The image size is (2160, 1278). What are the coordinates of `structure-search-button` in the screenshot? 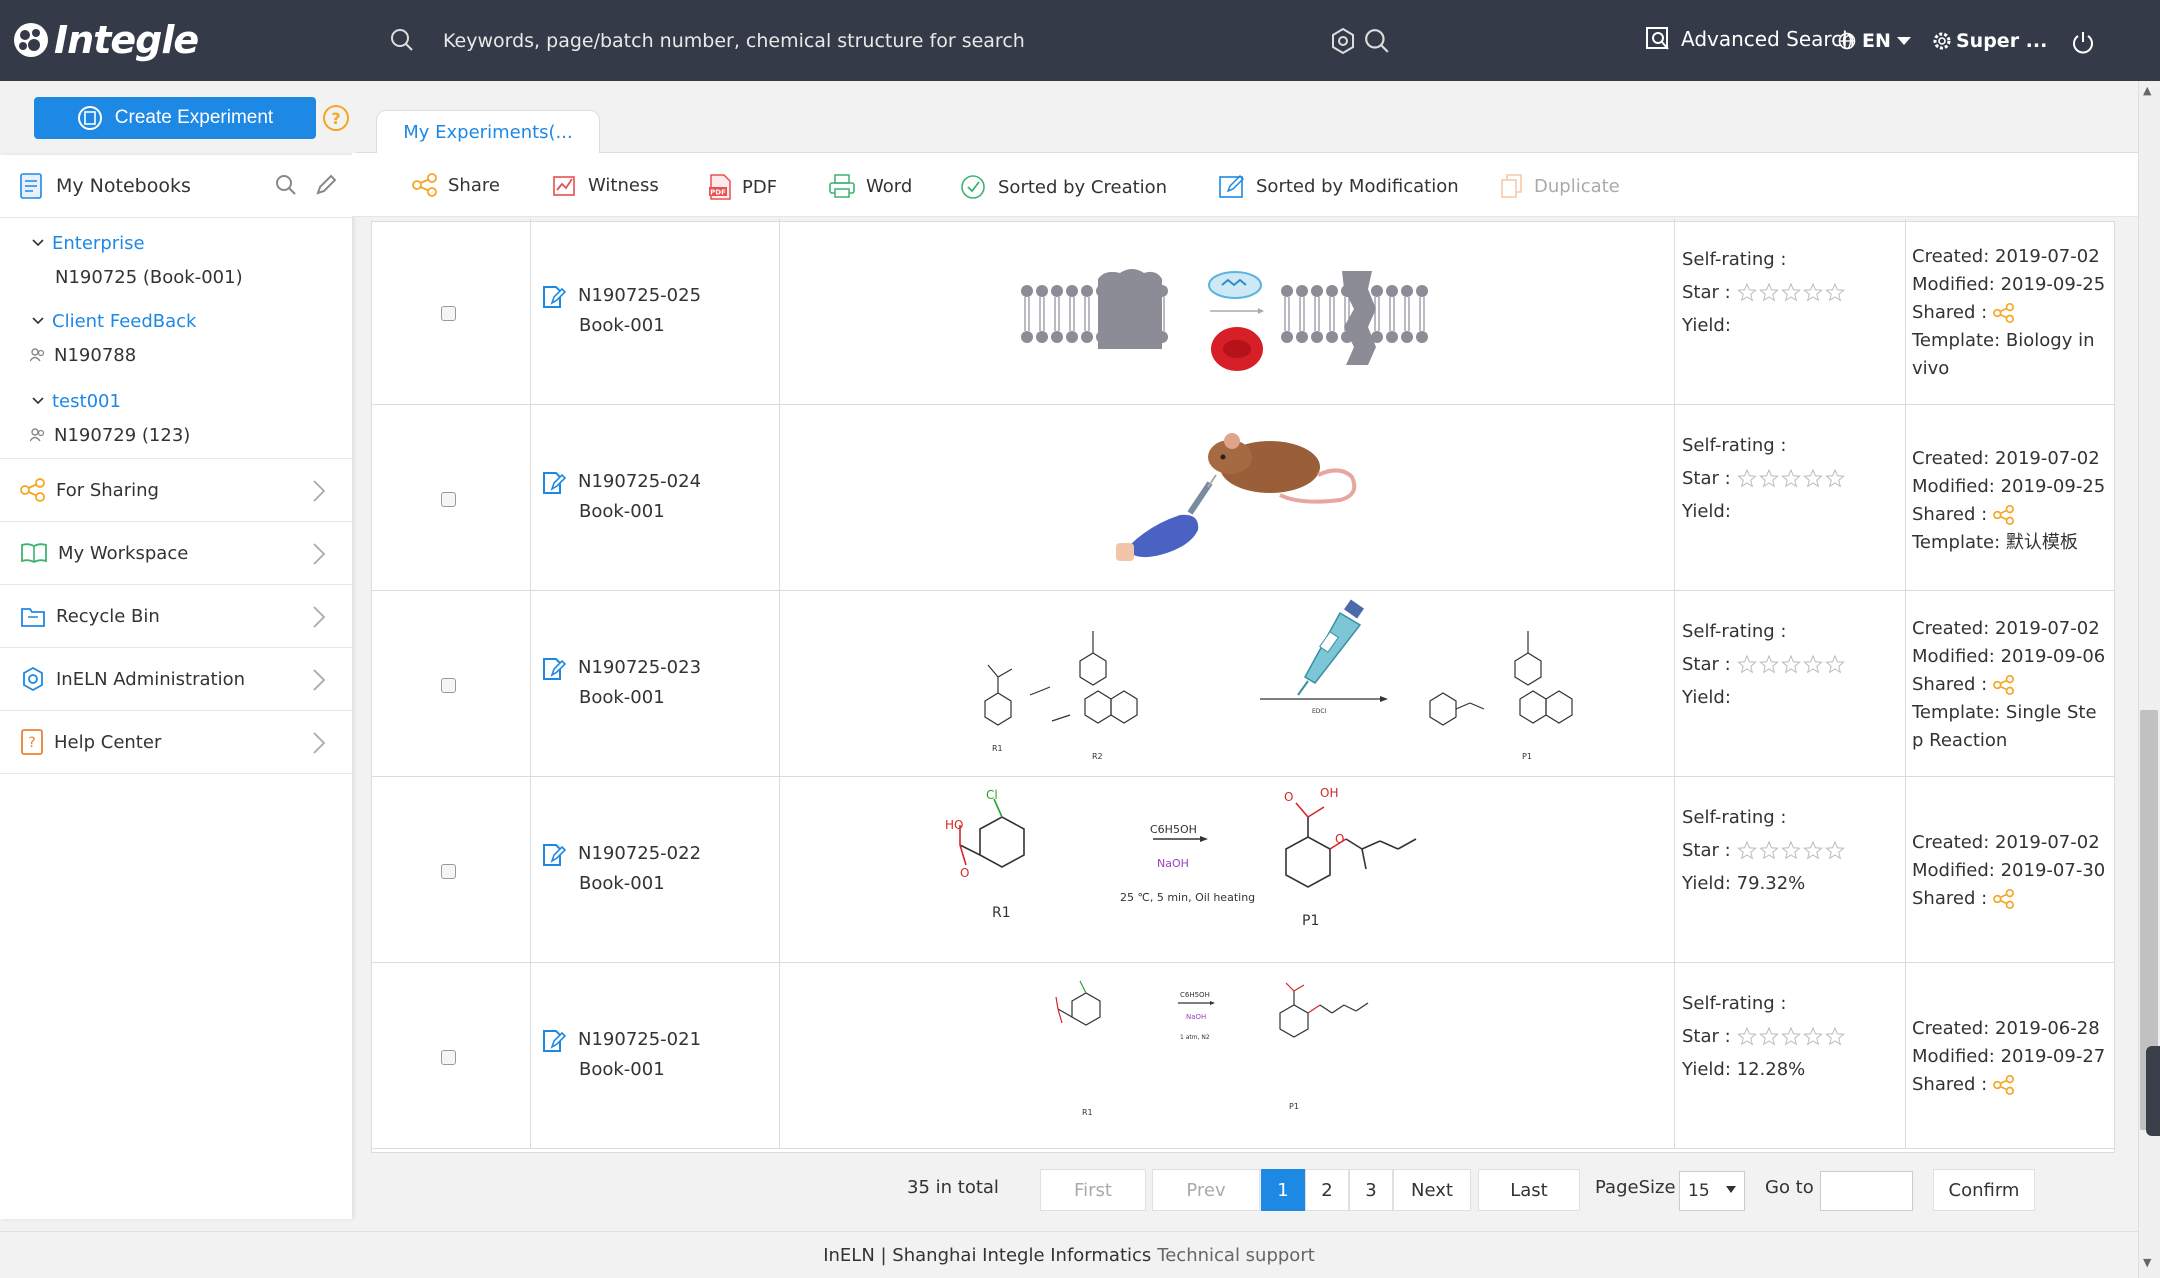 It's located at (1359, 41).